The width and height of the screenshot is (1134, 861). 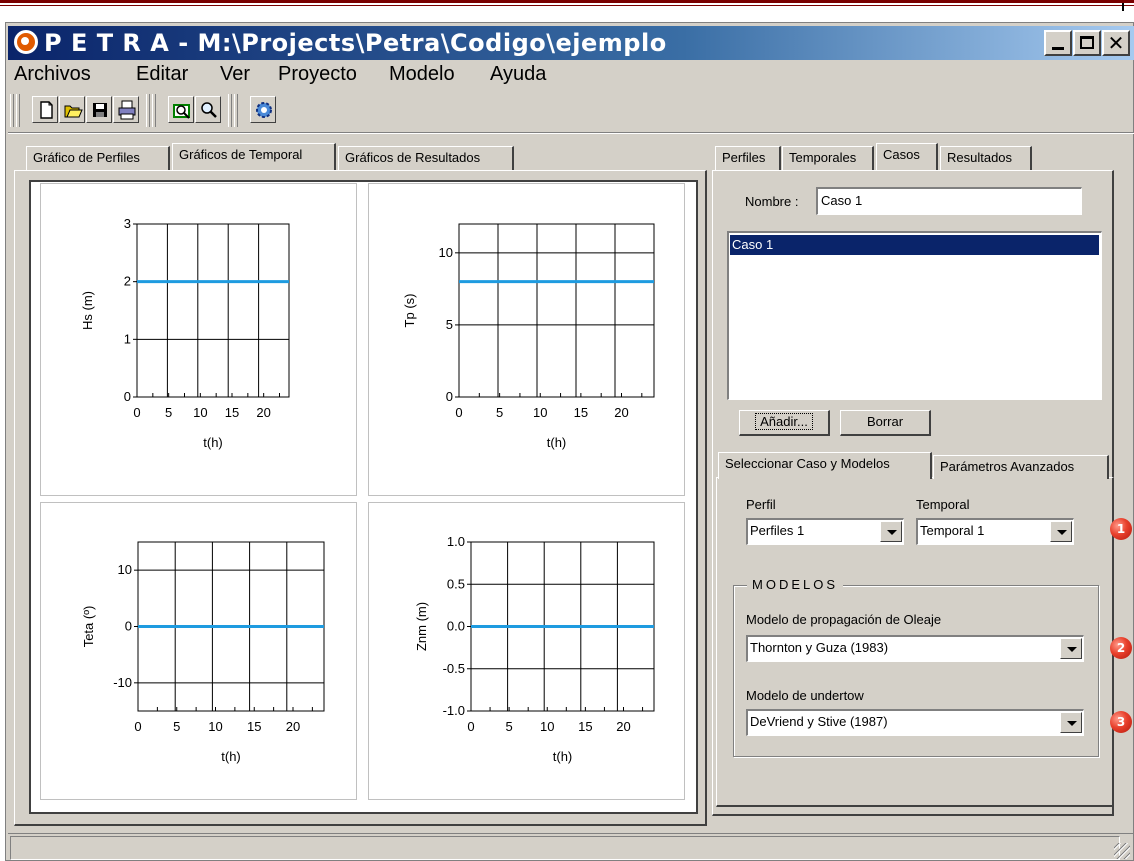 I want to click on menu-modelo: Modelo, so click(x=422, y=74).